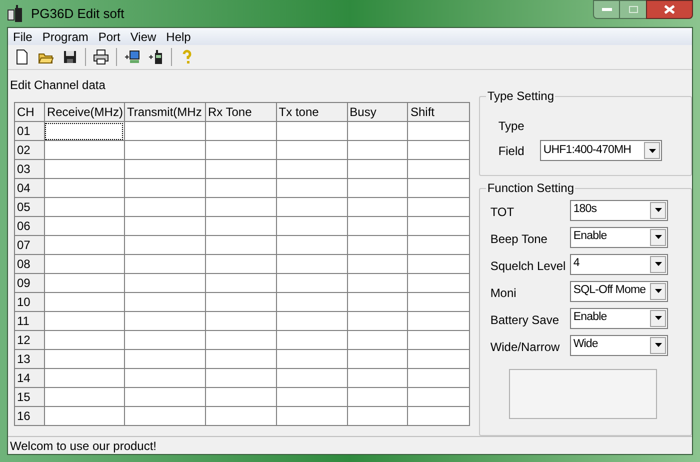 Image resolution: width=700 pixels, height=462 pixels. What do you see at coordinates (606, 9) in the screenshot?
I see `minimize-button` at bounding box center [606, 9].